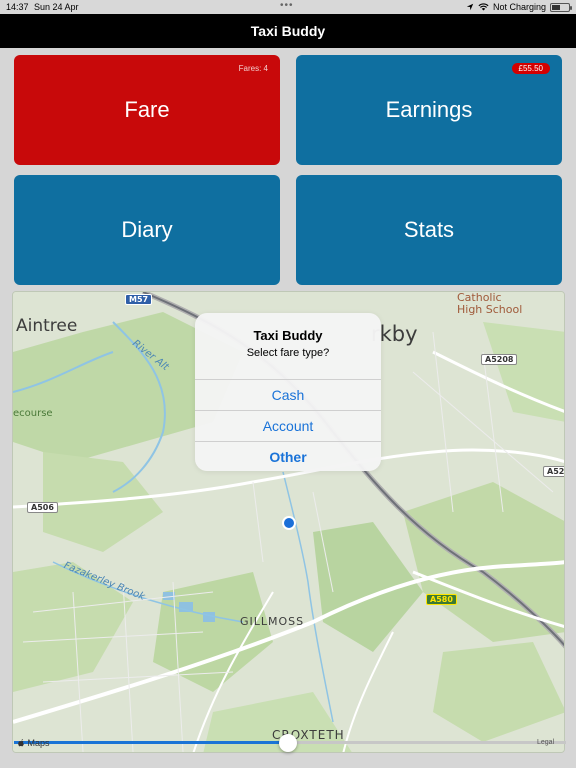  I want to click on charging-status: Not Charging, so click(519, 7).